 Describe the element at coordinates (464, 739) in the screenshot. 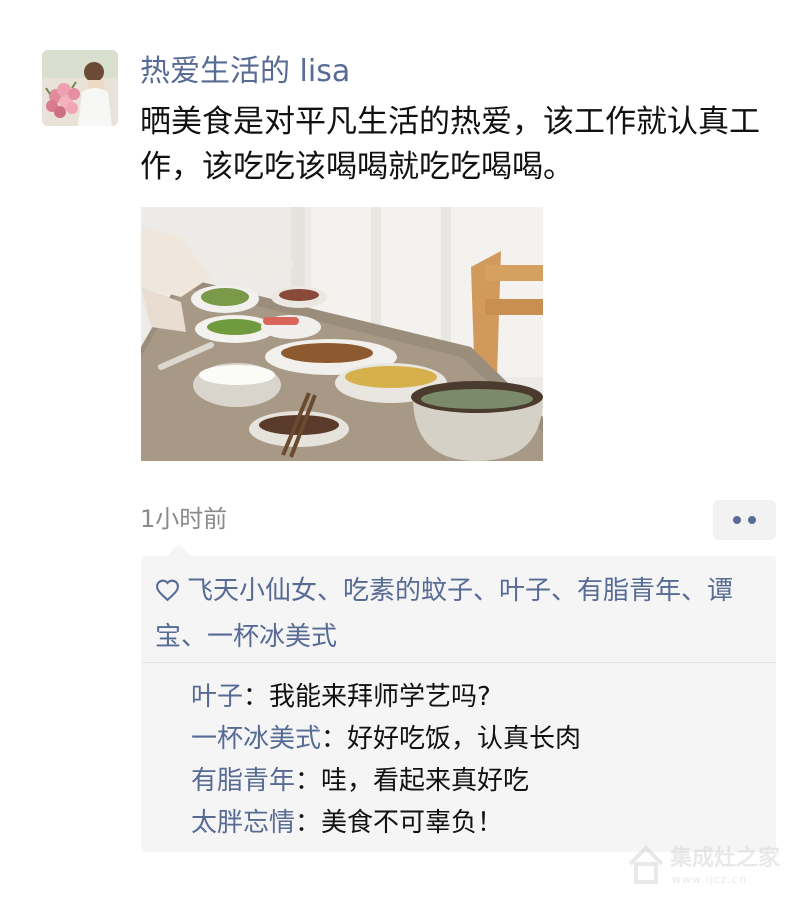

I see `comment-text: 好好吃饭，认真长肉` at that location.